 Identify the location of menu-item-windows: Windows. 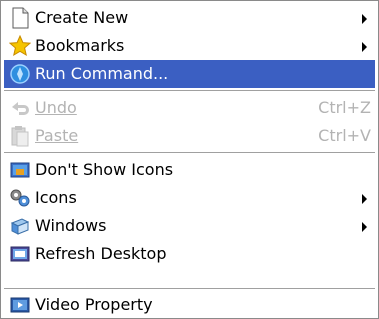
(189, 226).